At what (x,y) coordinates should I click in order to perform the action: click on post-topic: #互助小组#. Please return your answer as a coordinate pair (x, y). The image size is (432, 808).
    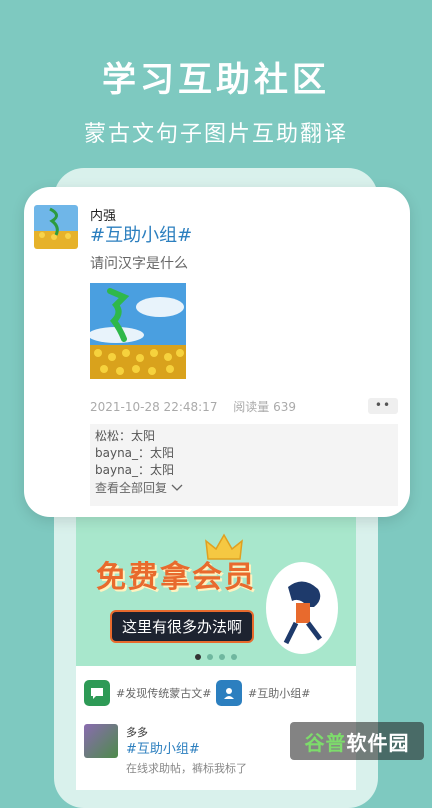
    Looking at the image, I should click on (163, 747).